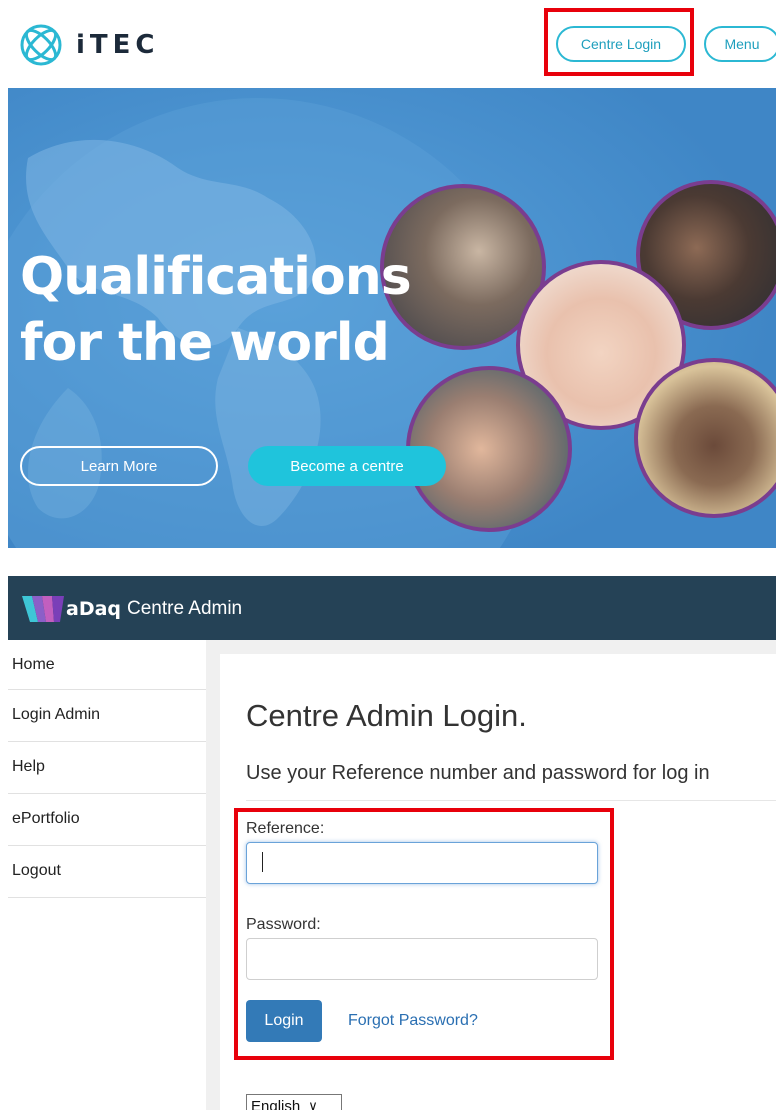  I want to click on wadaq-logo: aDaq Centre Admin, so click(132, 609).